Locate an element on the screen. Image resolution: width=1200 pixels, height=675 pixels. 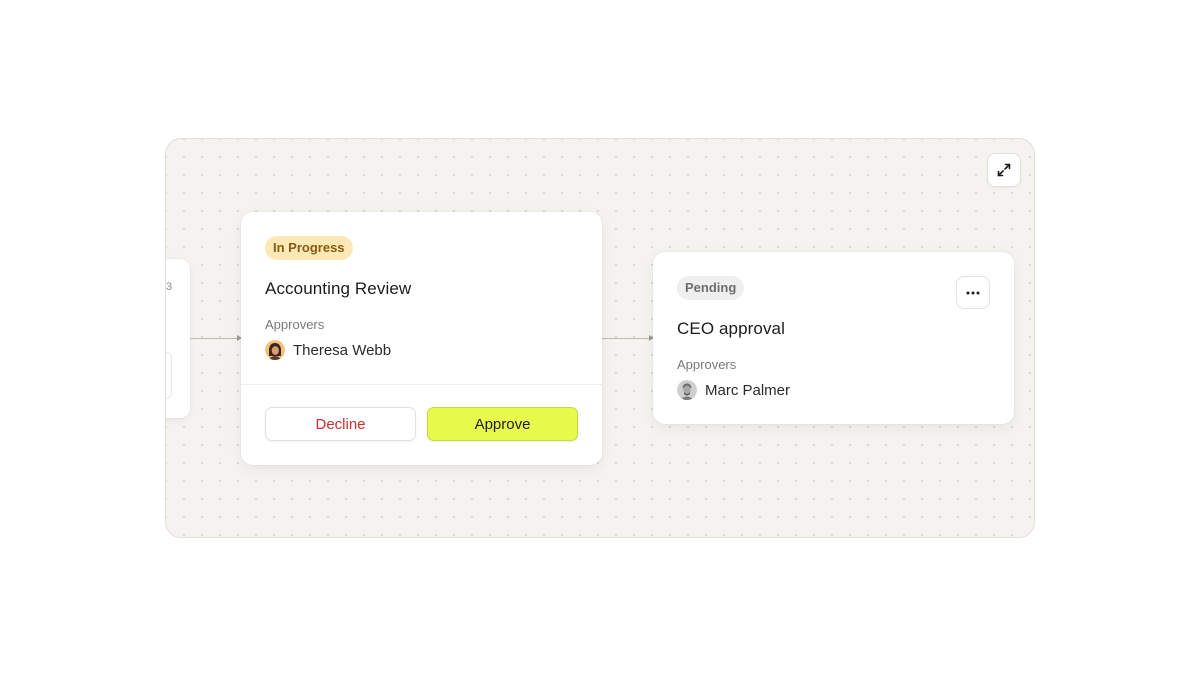
card-divider is located at coordinates (421, 384).